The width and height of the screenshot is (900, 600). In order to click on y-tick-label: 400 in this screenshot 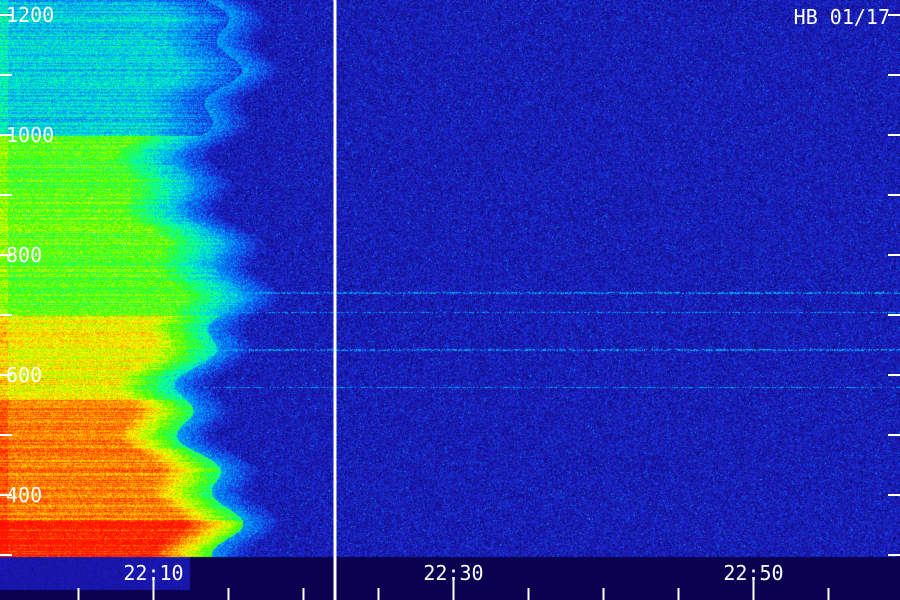, I will do `click(24, 495)`.